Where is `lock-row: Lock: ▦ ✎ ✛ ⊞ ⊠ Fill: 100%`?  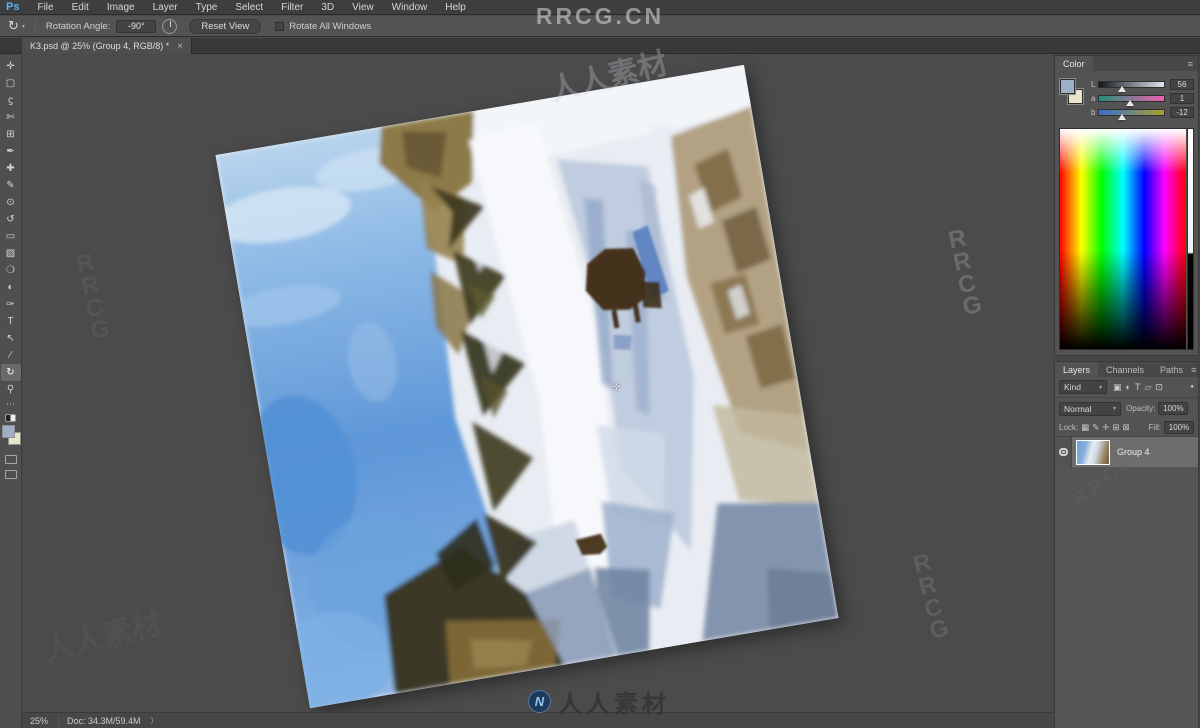 lock-row: Lock: ▦ ✎ ✛ ⊞ ⊠ Fill: 100% is located at coordinates (1126, 428).